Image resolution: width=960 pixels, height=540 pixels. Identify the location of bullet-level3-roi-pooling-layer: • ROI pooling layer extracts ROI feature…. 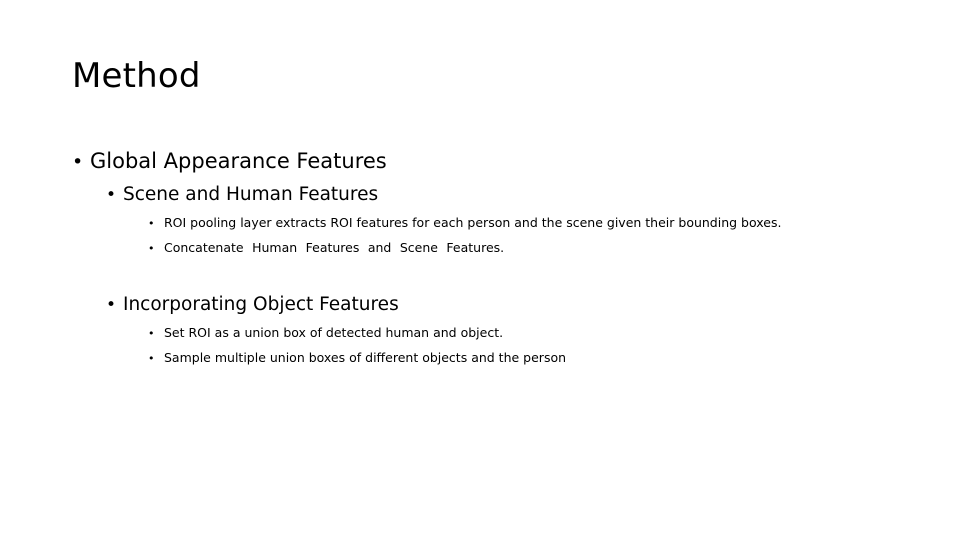
(525, 223).